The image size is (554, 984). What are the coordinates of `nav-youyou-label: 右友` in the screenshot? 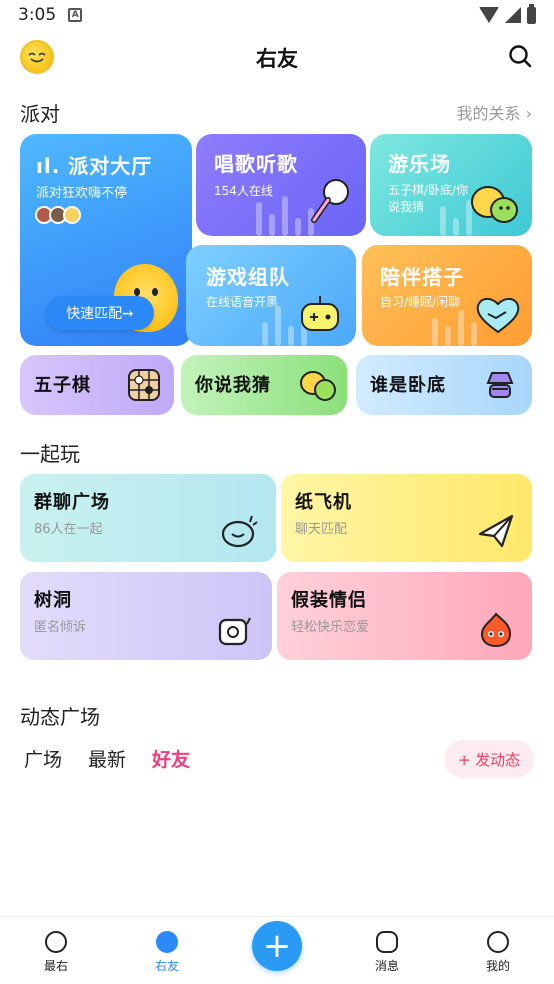 It's located at (166, 966).